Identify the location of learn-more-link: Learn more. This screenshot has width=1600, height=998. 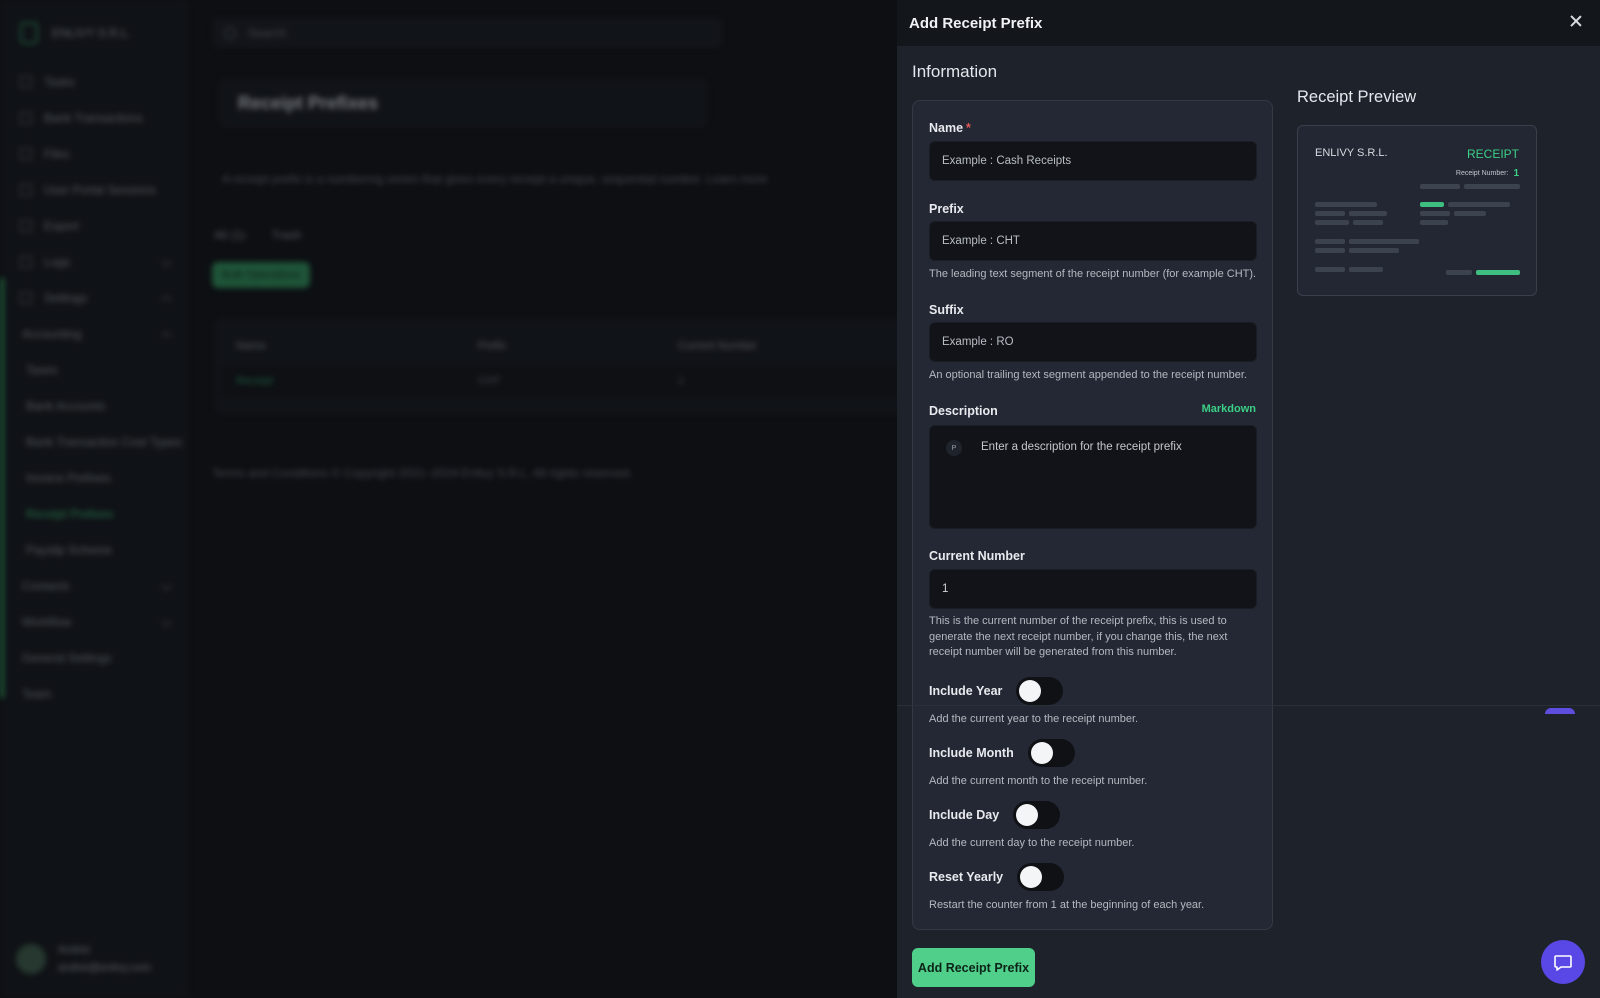
(736, 179).